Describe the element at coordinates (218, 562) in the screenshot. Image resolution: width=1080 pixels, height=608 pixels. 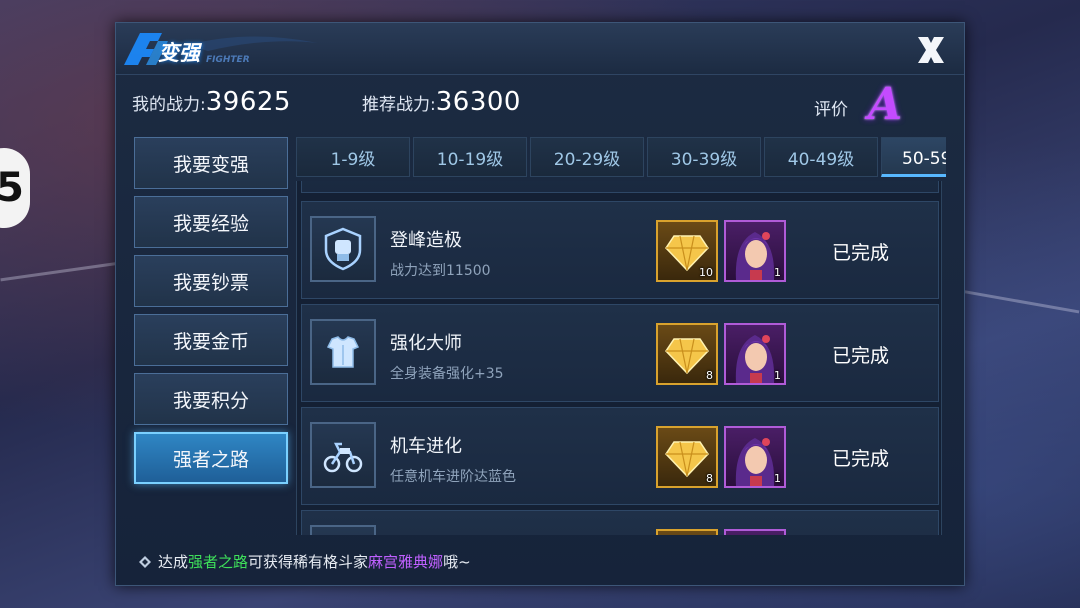
I see `hint-highlight-road: 强者之路` at that location.